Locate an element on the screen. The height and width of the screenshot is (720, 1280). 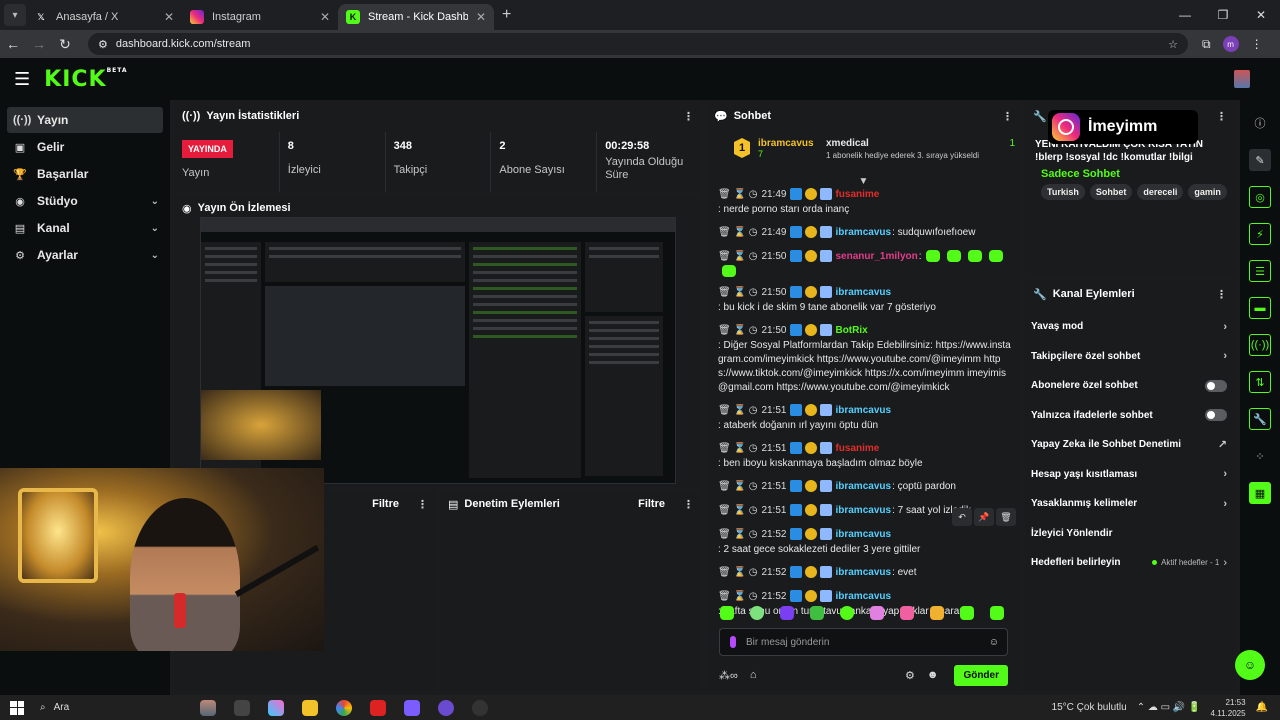
extensions-icon: ⧉ is located at coordinates (1206, 44).